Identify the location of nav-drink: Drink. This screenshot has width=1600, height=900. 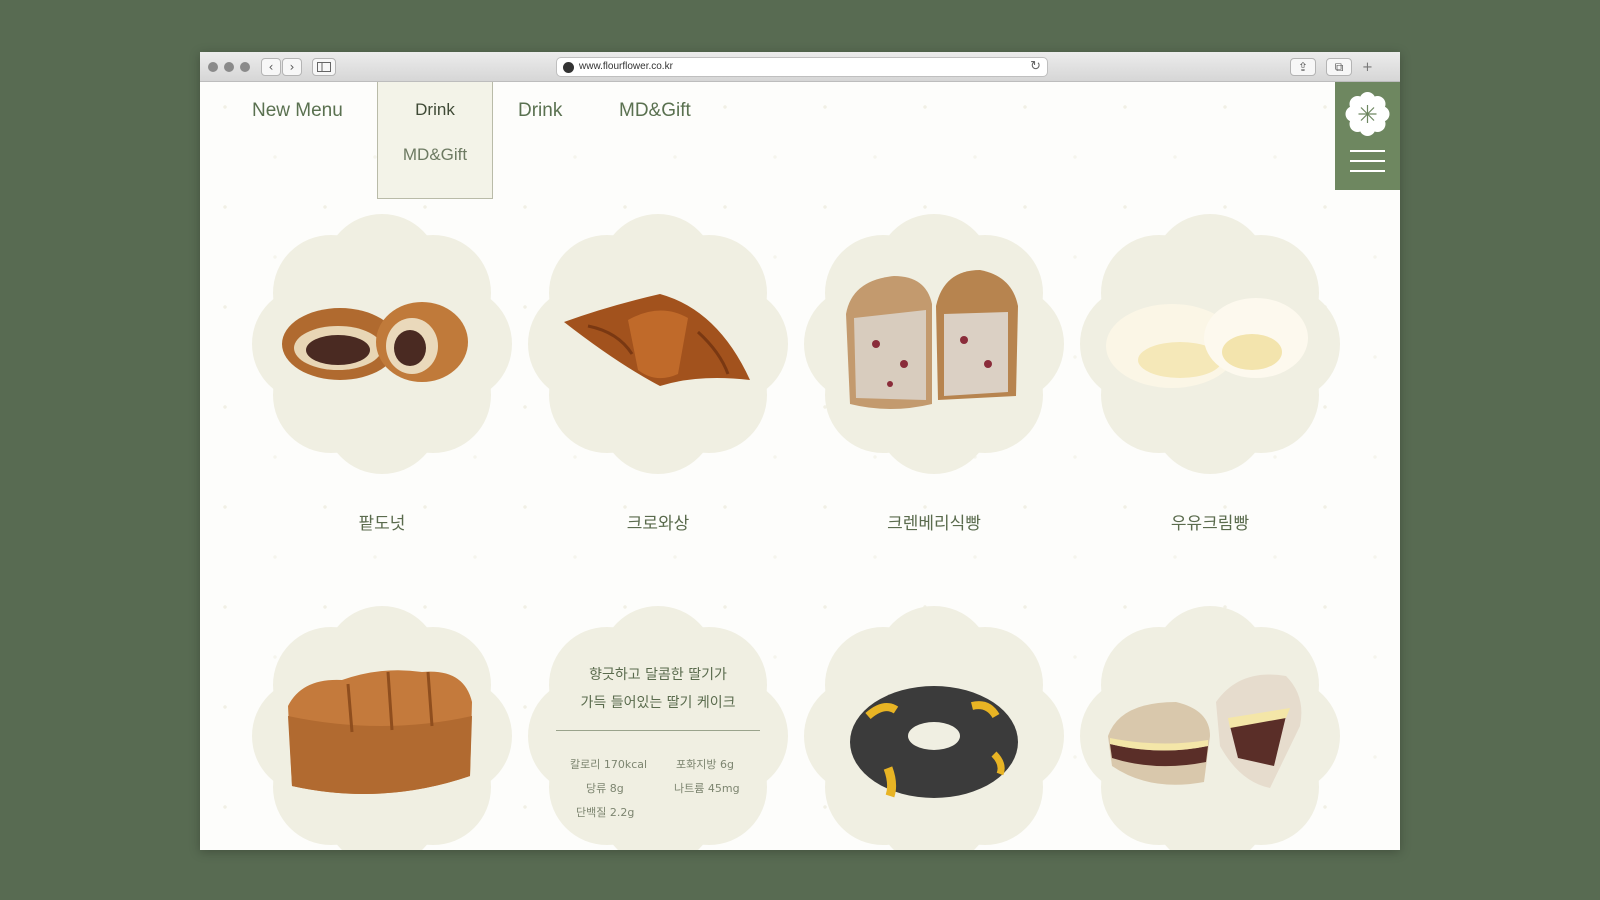
(540, 111).